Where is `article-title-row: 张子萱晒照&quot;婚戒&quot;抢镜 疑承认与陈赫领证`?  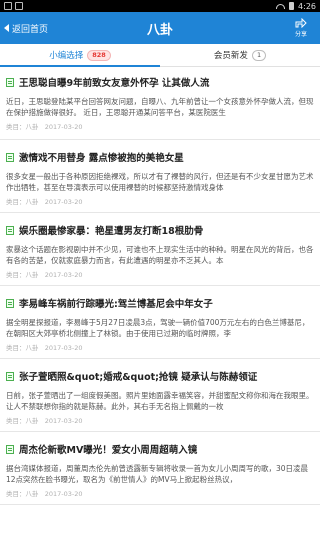
article-title-row: 张子萱晒照&quot;婚戒&quot;抢镜 疑承认与陈赫领证 is located at coordinates (160, 376).